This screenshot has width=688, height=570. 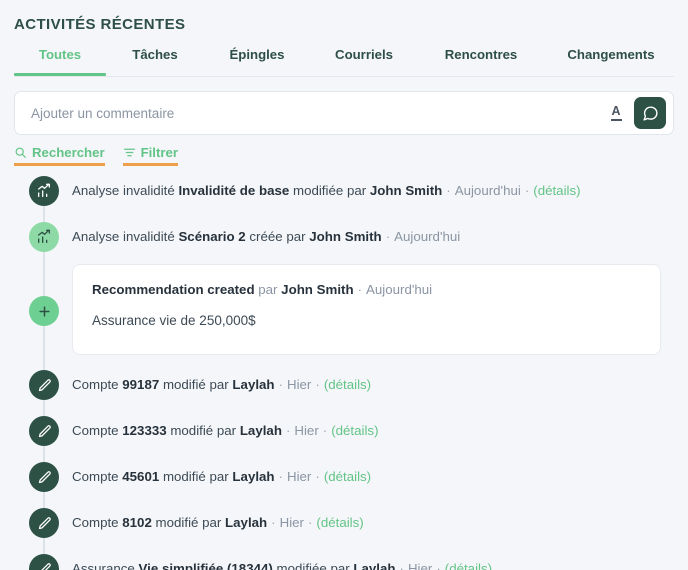 I want to click on tabs-divider, so click(x=344, y=76).